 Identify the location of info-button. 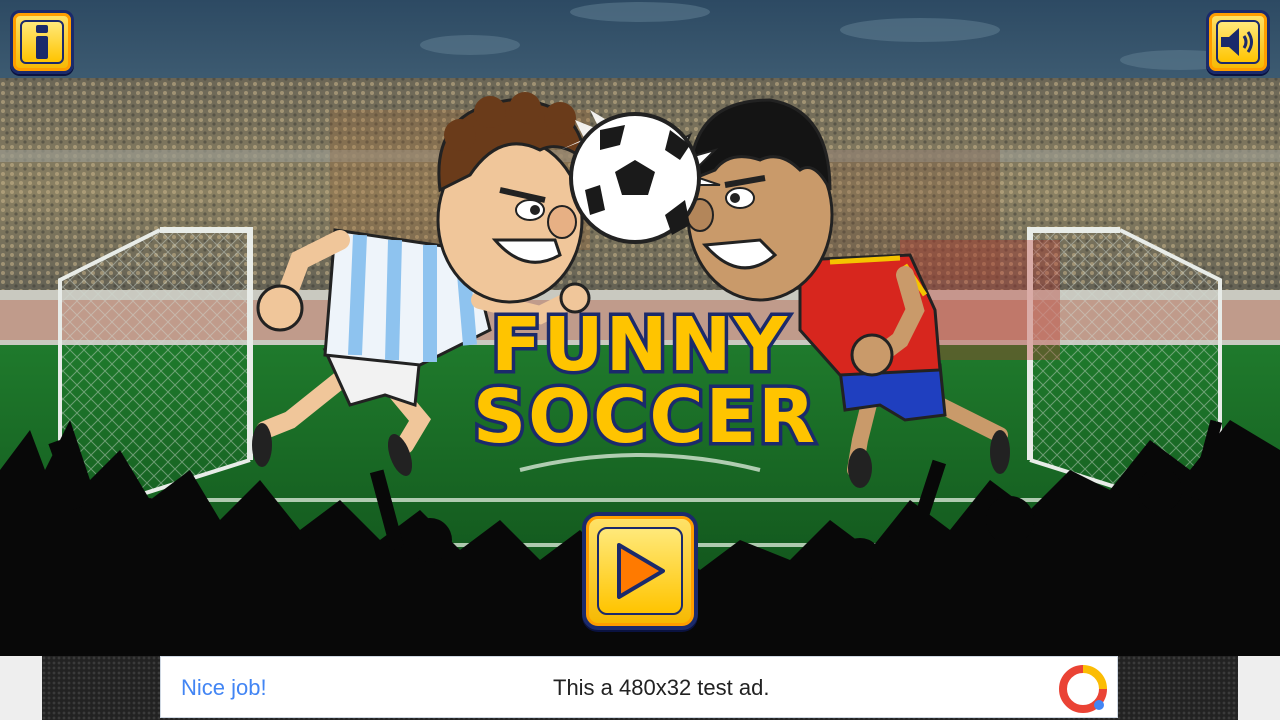
(42, 42).